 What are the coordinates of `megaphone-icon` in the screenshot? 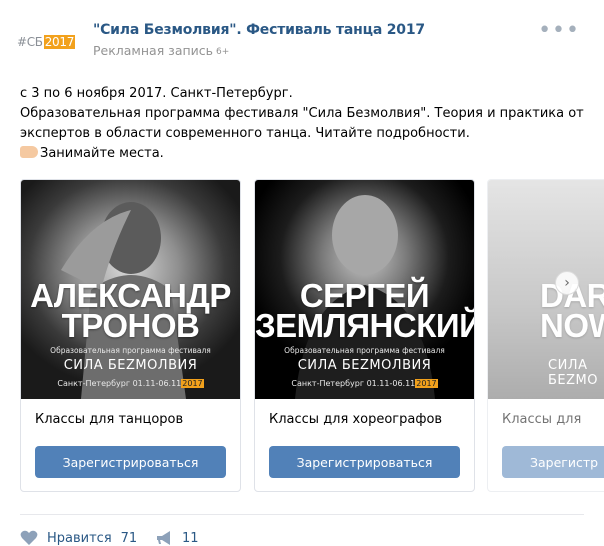 It's located at (163, 538).